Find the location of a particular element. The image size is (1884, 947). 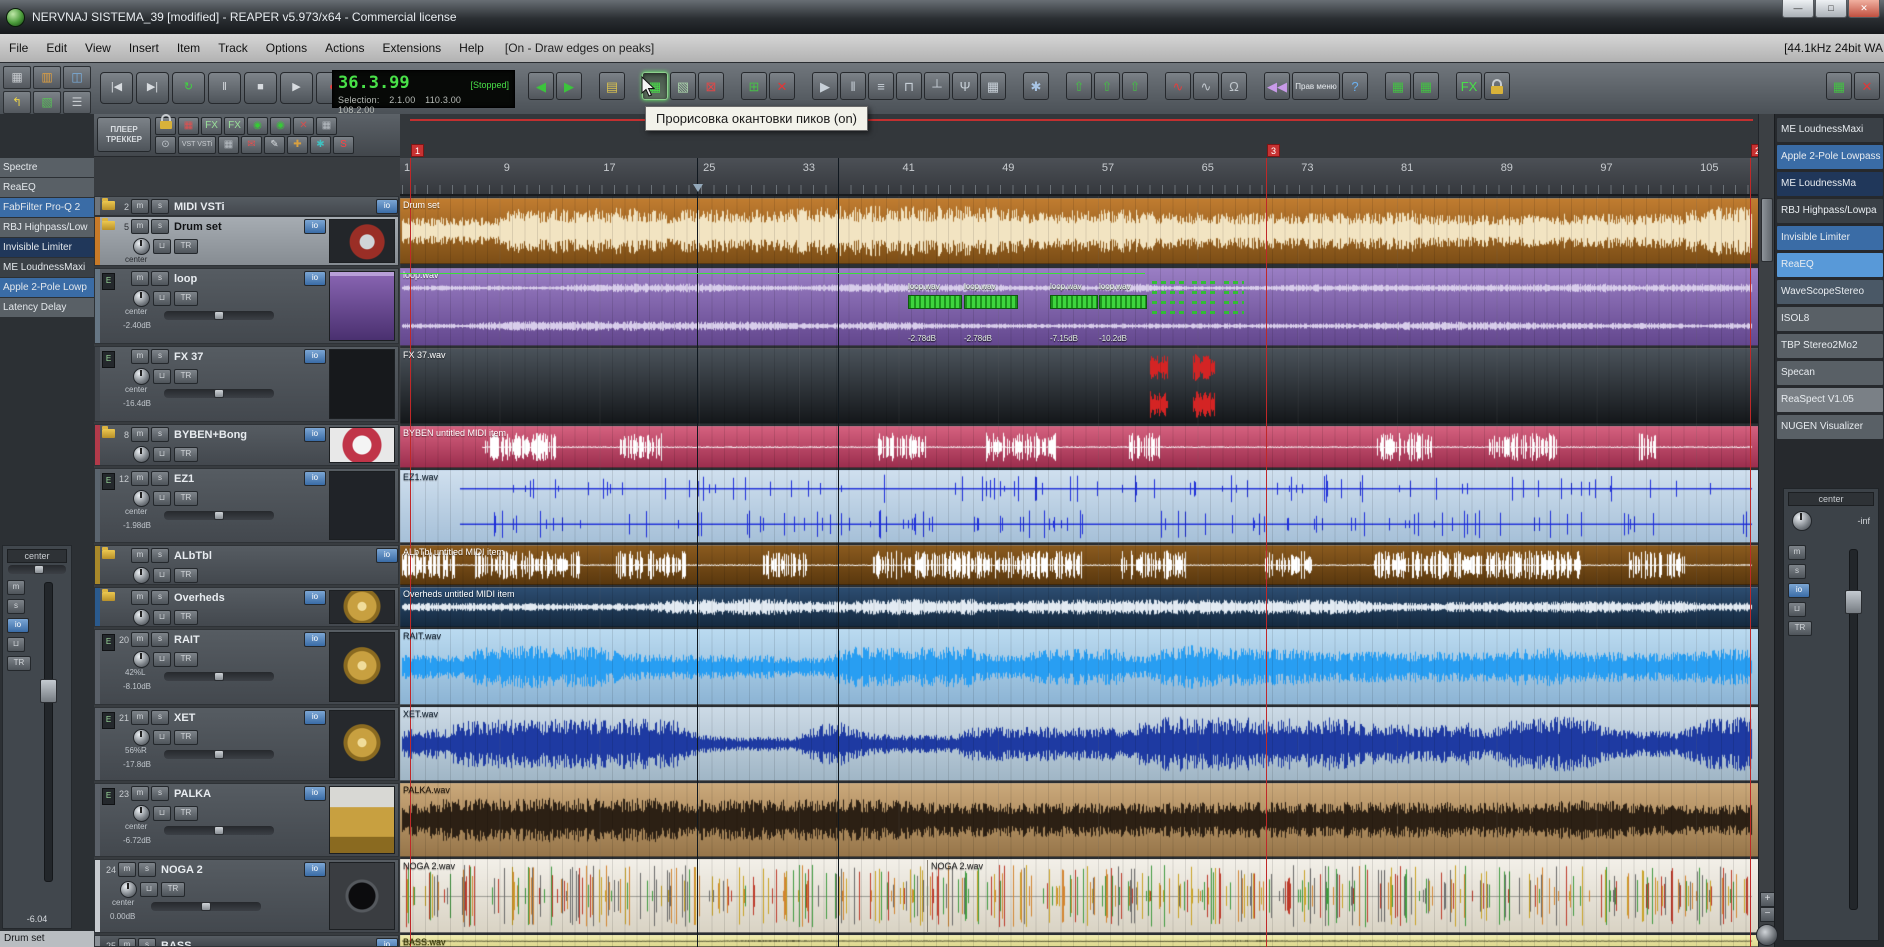

marker-flag-2: 2 is located at coordinates (1754, 150).